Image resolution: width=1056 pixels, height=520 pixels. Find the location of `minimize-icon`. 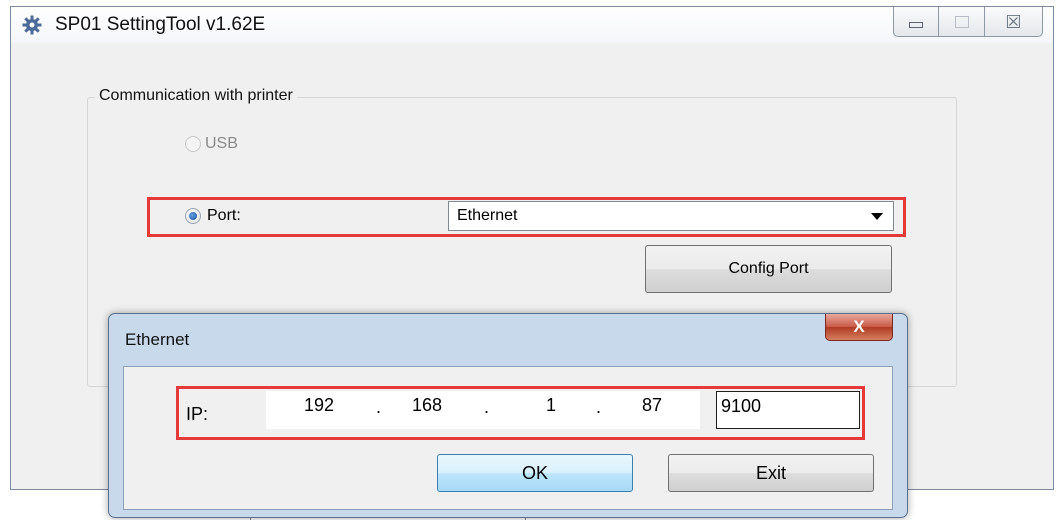

minimize-icon is located at coordinates (916, 24).